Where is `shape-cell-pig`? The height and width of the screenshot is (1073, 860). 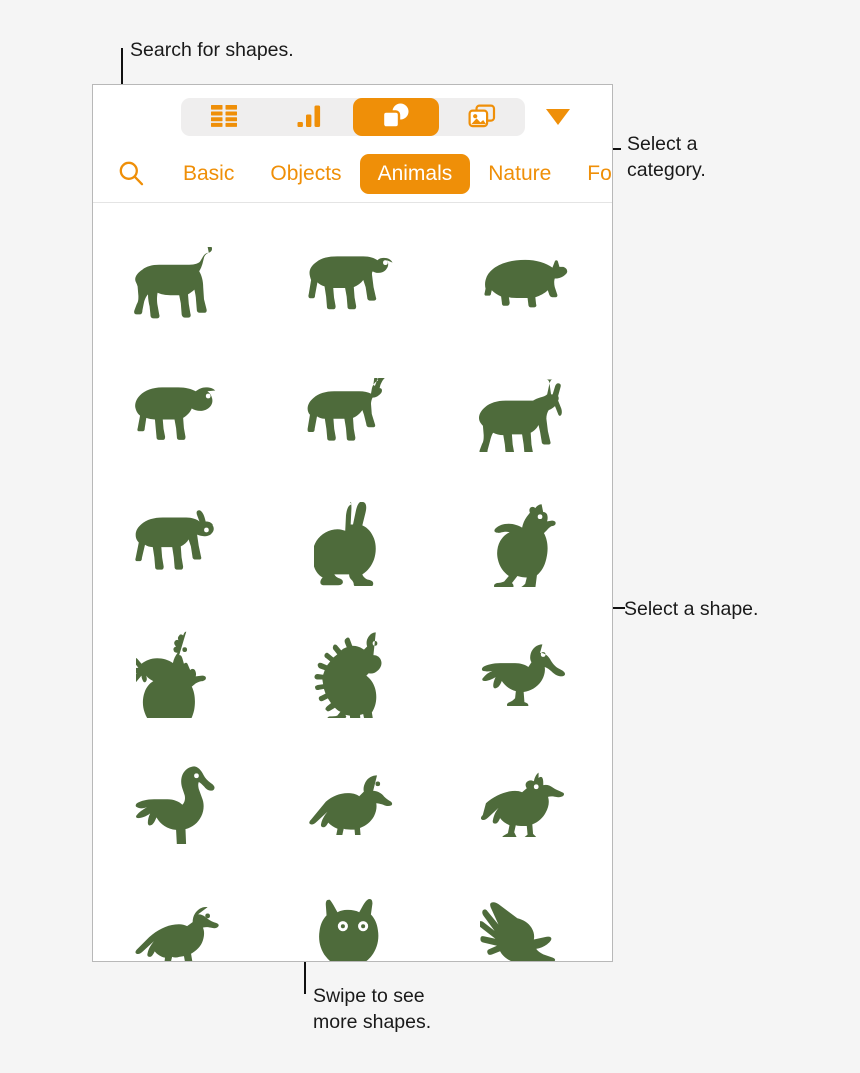
shape-cell-pig is located at coordinates (525, 284).